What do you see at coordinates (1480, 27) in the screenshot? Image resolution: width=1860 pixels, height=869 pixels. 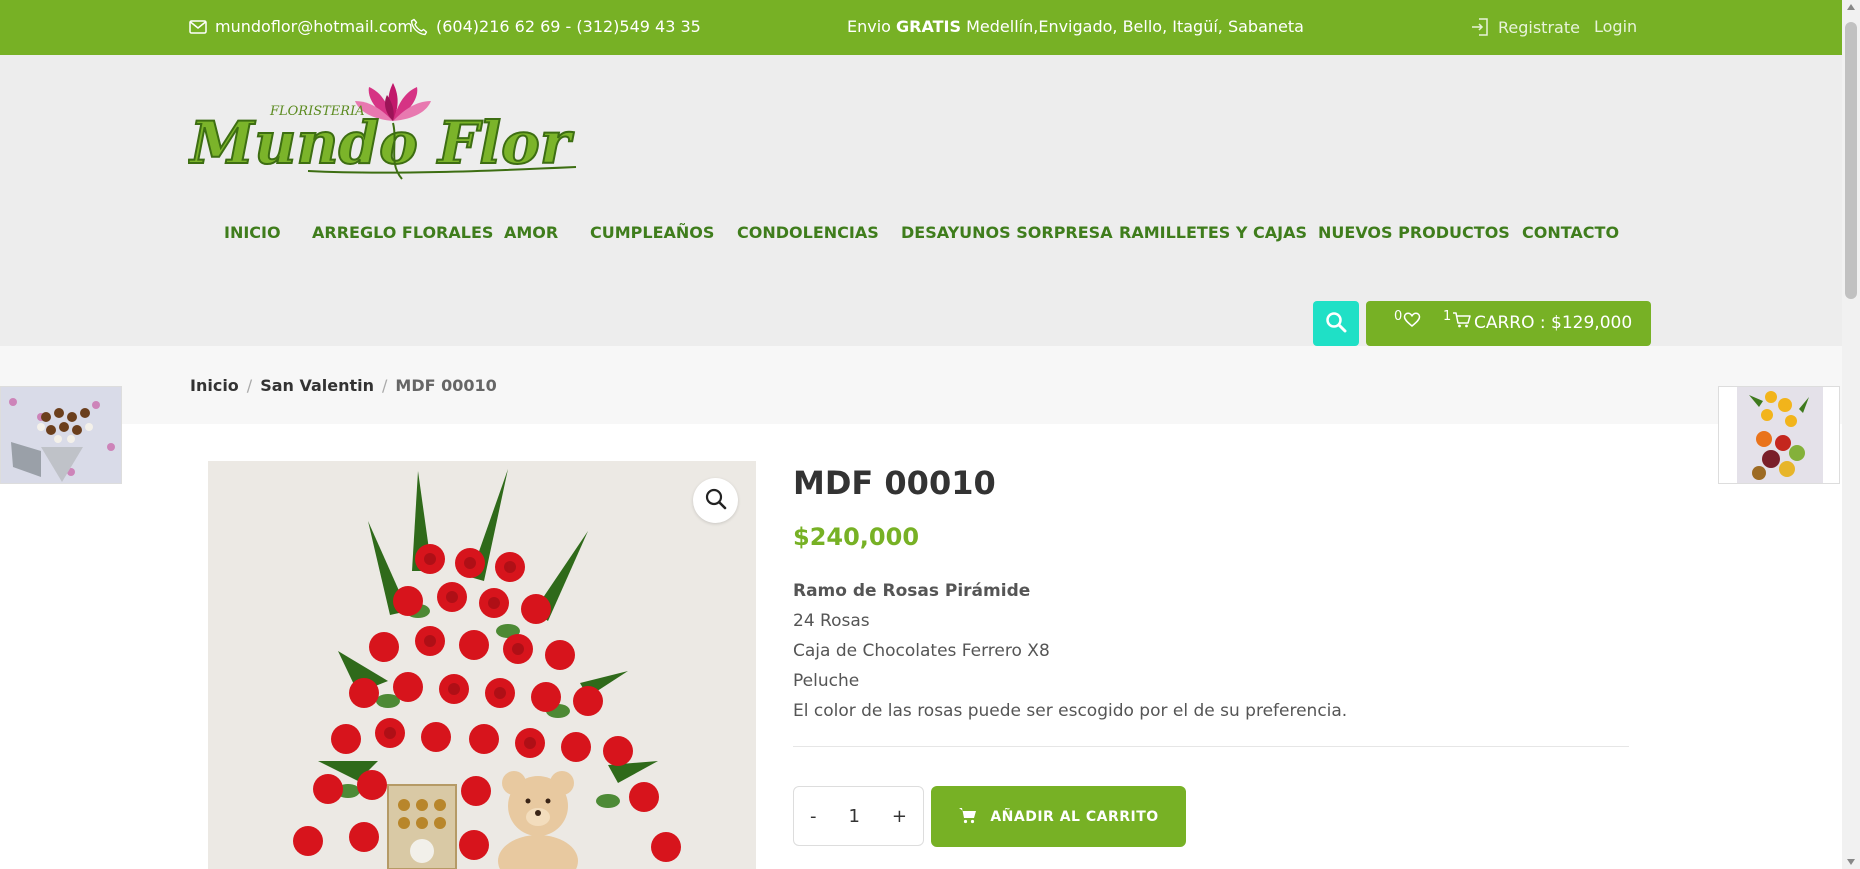 I see `sign-in-icon` at bounding box center [1480, 27].